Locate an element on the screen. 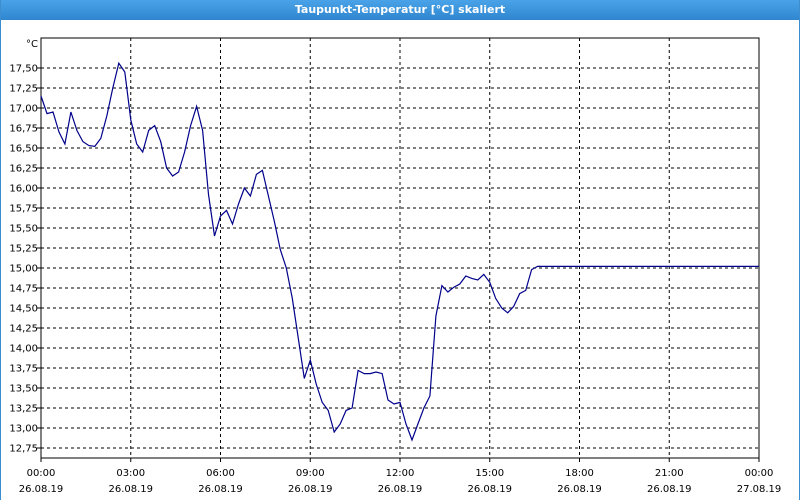  y-tick-label: 15,75 is located at coordinates (23, 209).